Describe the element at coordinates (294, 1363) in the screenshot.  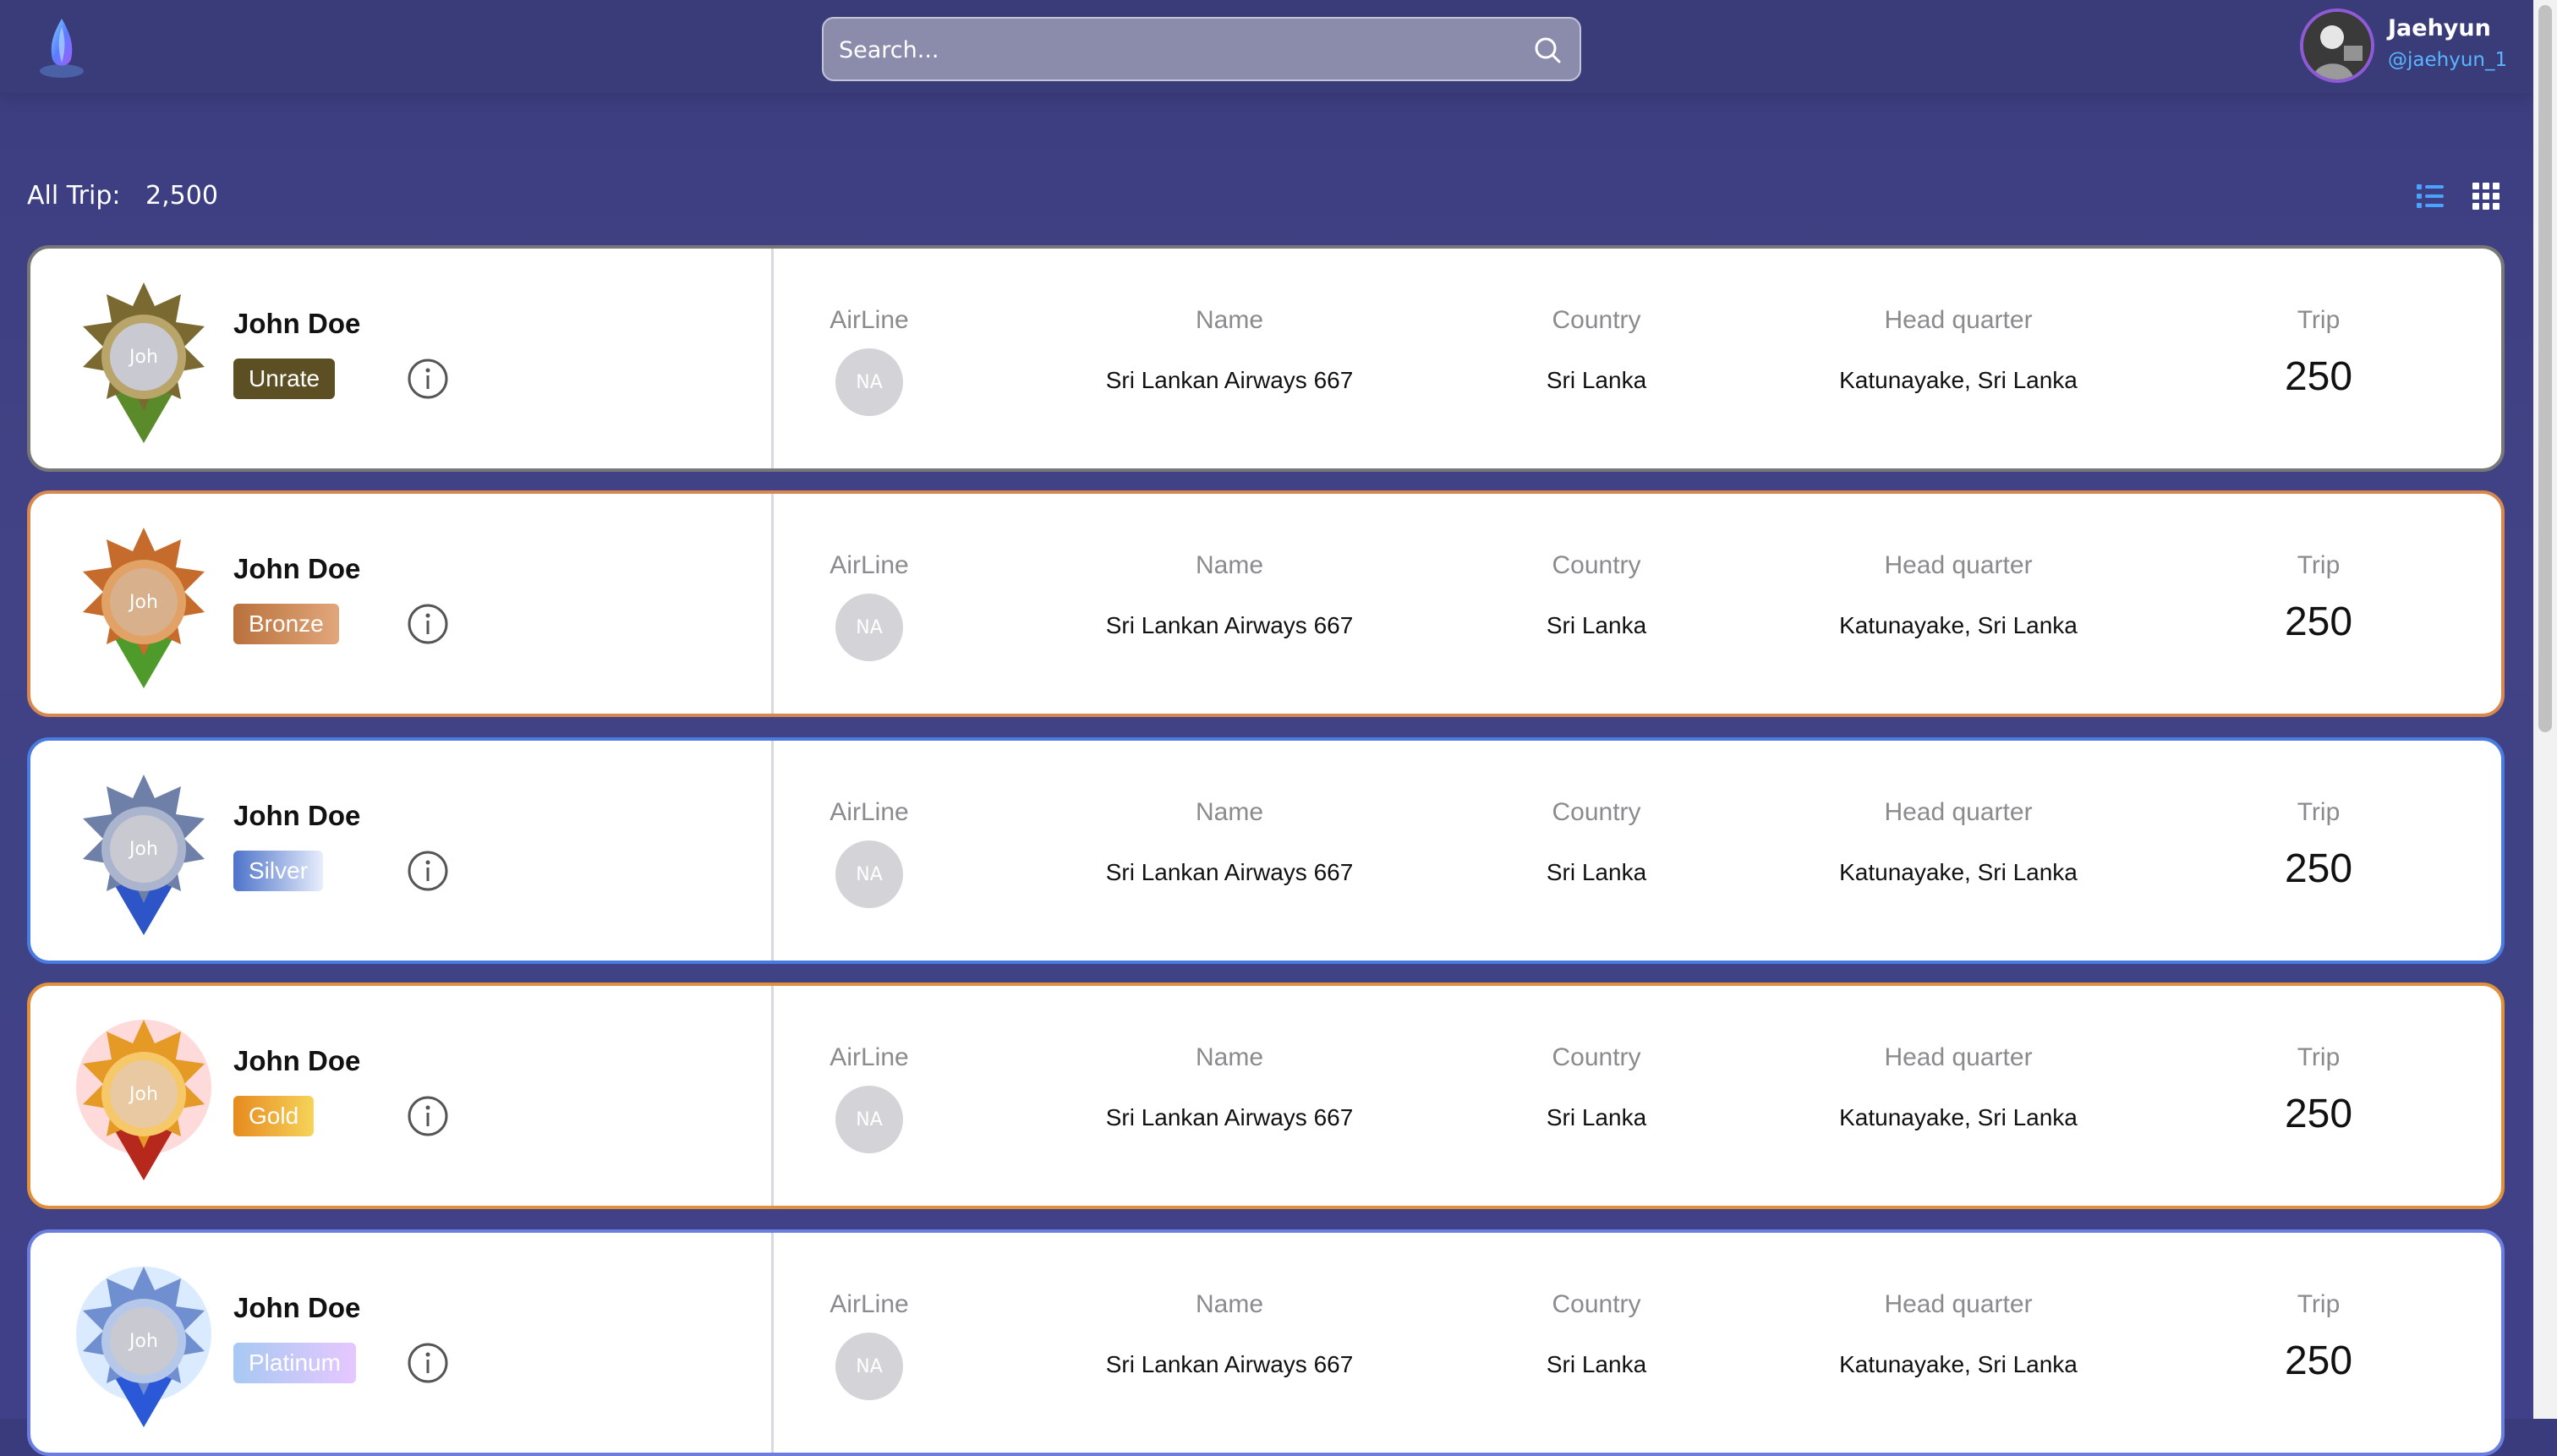
I see `tier-badge: Platinum` at that location.